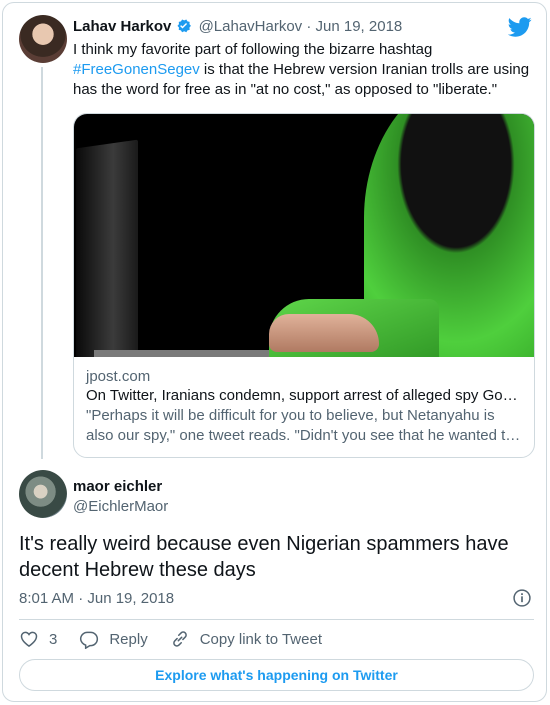  I want to click on copy-link-button: Copy link to Tweet, so click(246, 639).